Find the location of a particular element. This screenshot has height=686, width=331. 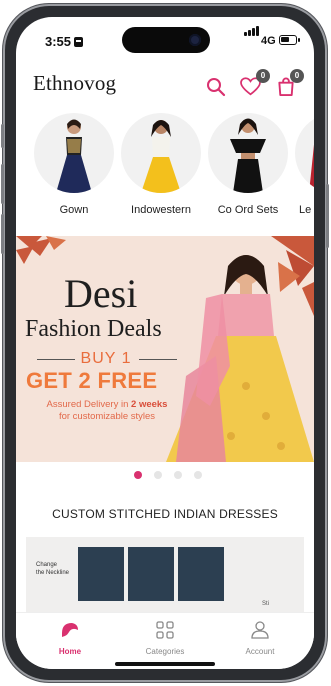

cart-count-badge: 0 is located at coordinates (297, 76).